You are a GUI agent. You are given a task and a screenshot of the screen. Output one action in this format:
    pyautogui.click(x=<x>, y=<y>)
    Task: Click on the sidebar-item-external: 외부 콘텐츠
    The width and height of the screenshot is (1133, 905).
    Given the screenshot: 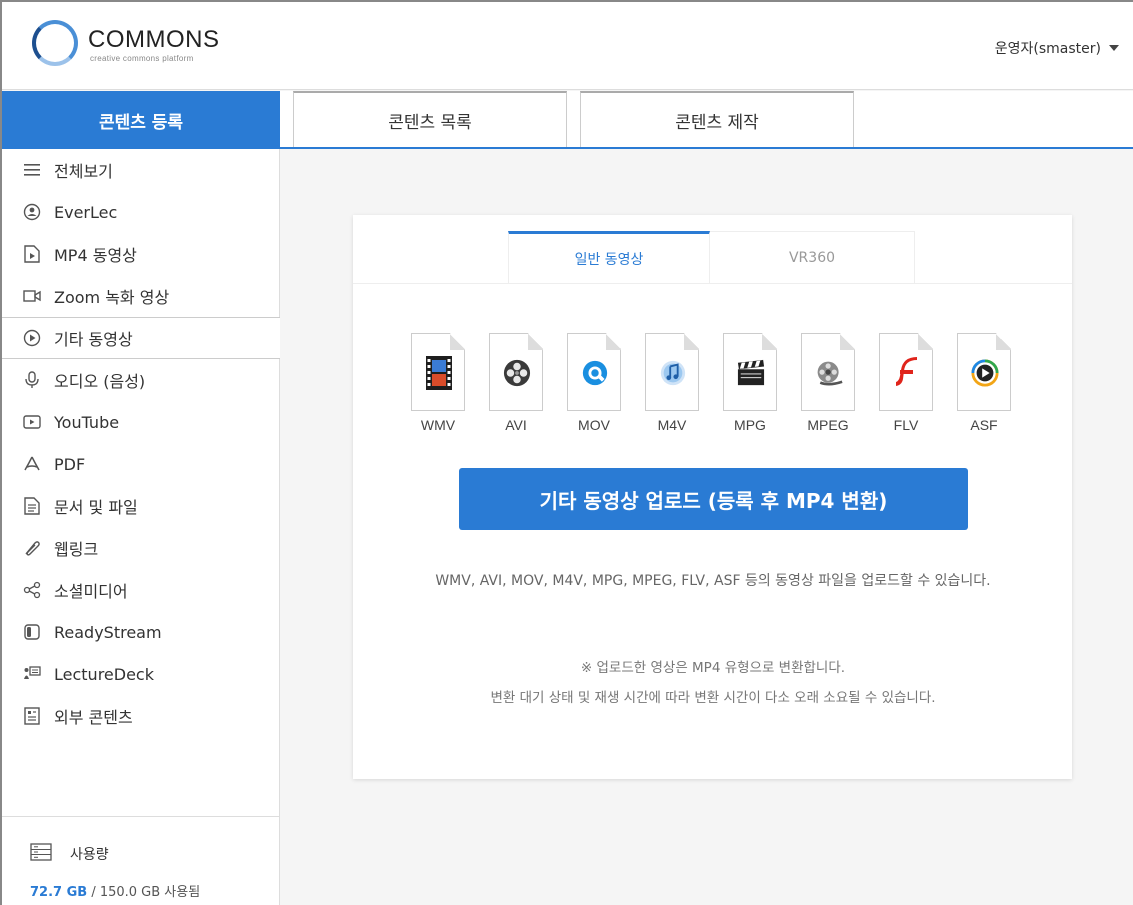 What is the action you would take?
    pyautogui.click(x=141, y=716)
    